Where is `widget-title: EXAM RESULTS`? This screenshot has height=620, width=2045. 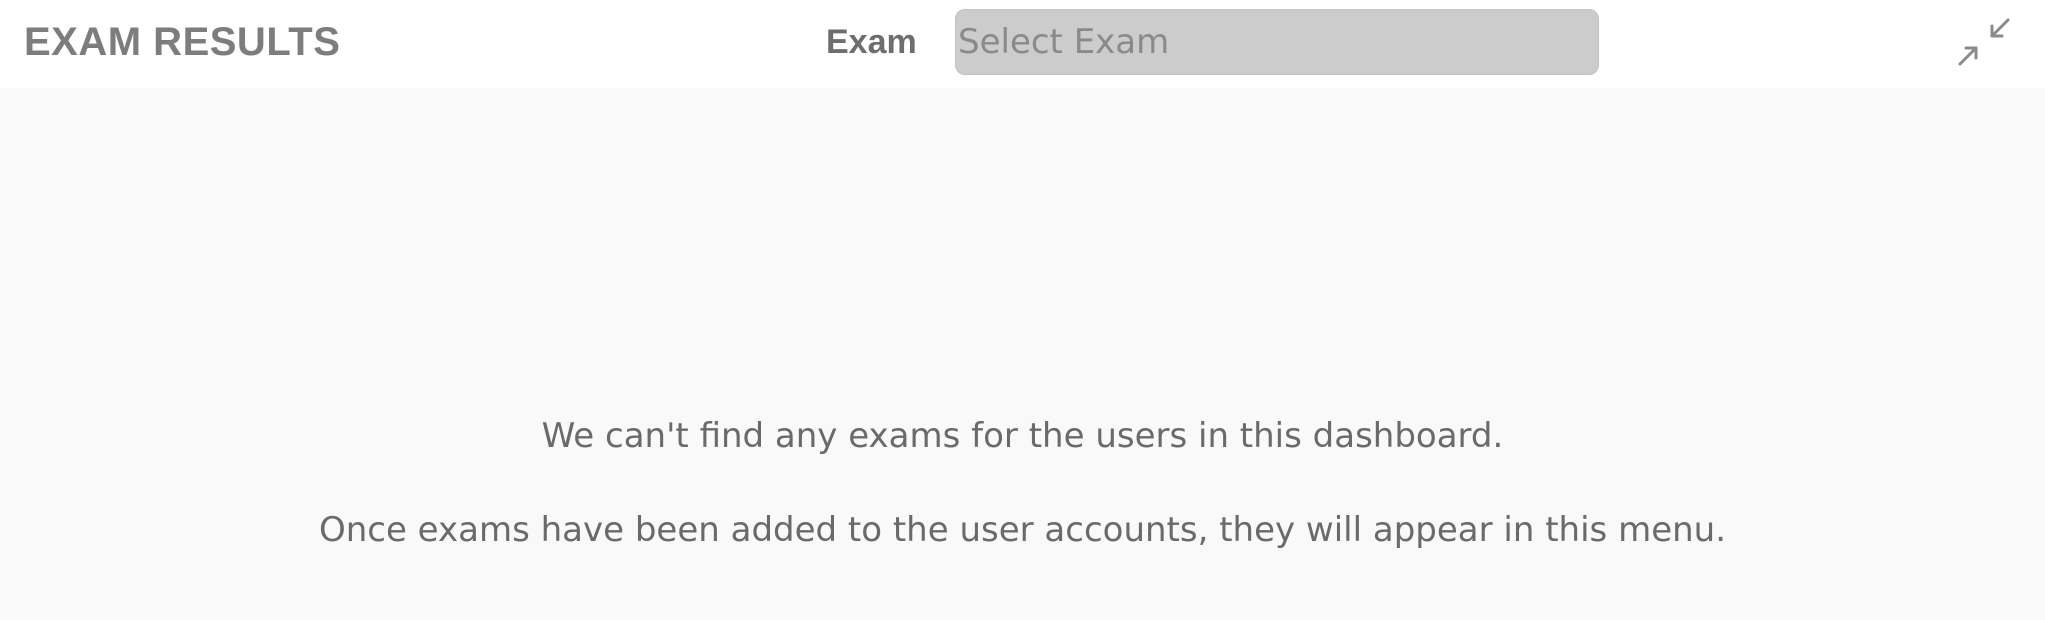
widget-title: EXAM RESULTS is located at coordinates (182, 42).